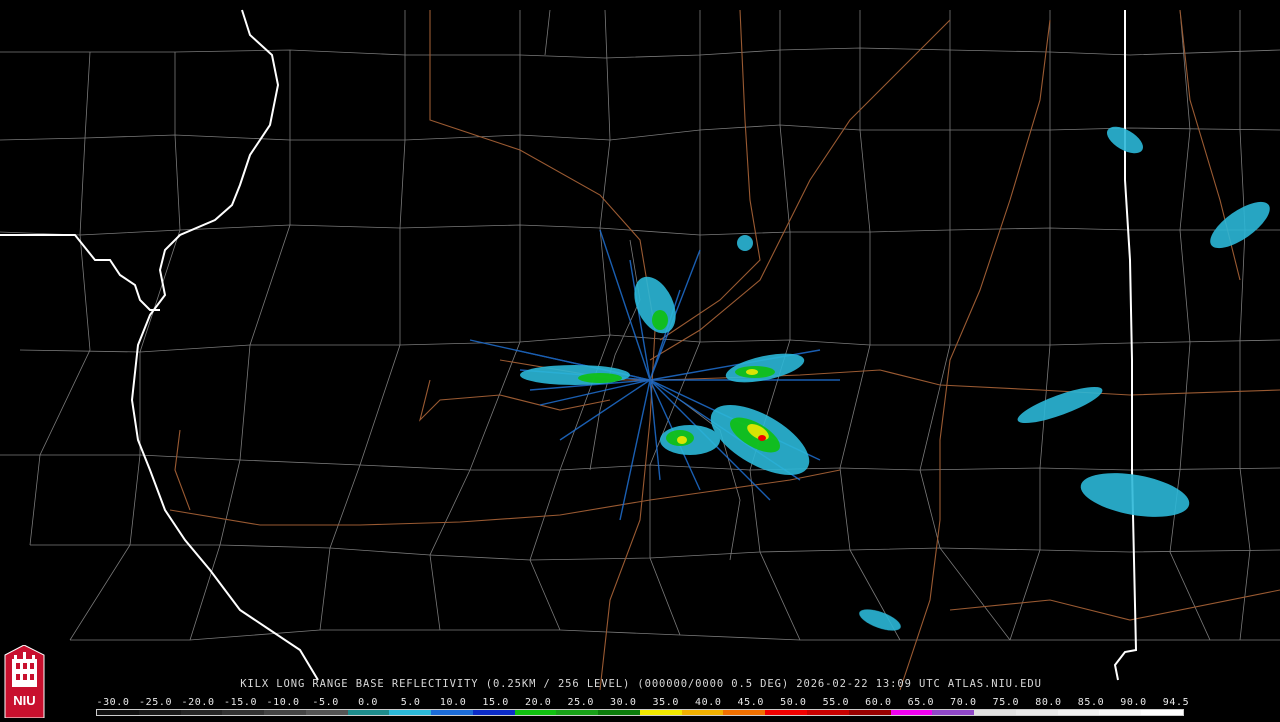  Describe the element at coordinates (623, 702) in the screenshot. I see `colorbar-tick-label: 30.0` at that location.